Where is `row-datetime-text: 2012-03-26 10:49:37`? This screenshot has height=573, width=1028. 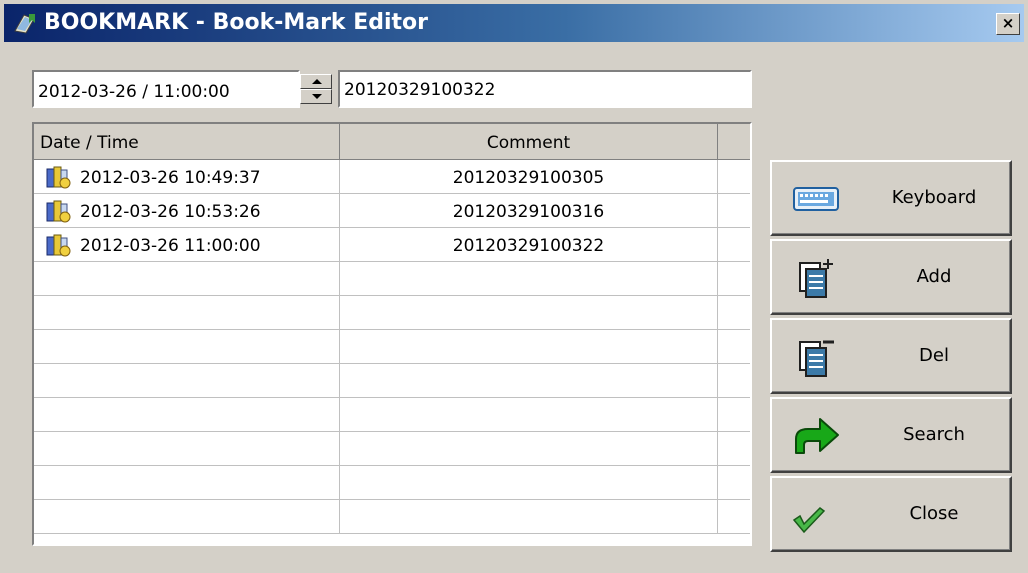 row-datetime-text: 2012-03-26 10:49:37 is located at coordinates (170, 178).